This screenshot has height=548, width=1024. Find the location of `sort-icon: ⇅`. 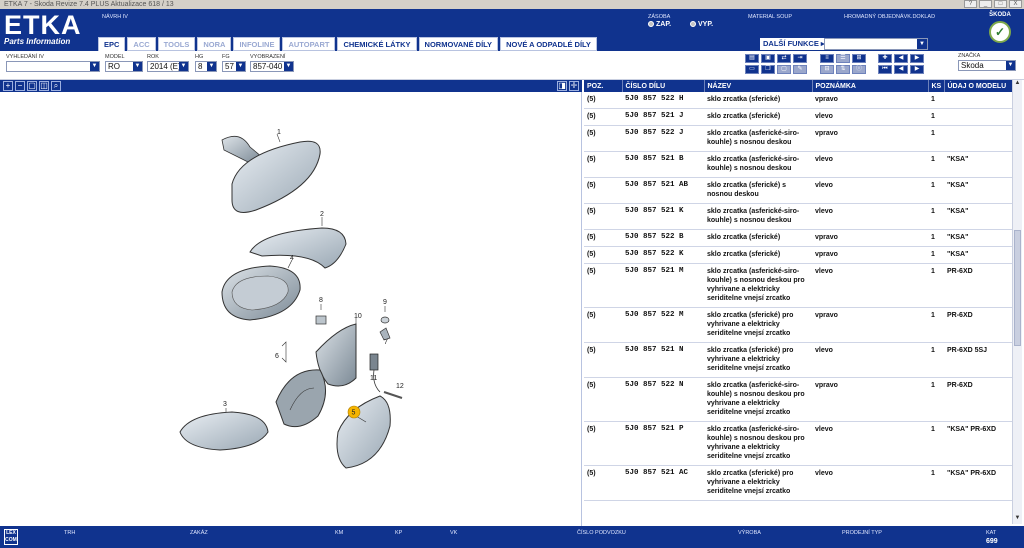

sort-icon: ⇅ is located at coordinates (843, 69).